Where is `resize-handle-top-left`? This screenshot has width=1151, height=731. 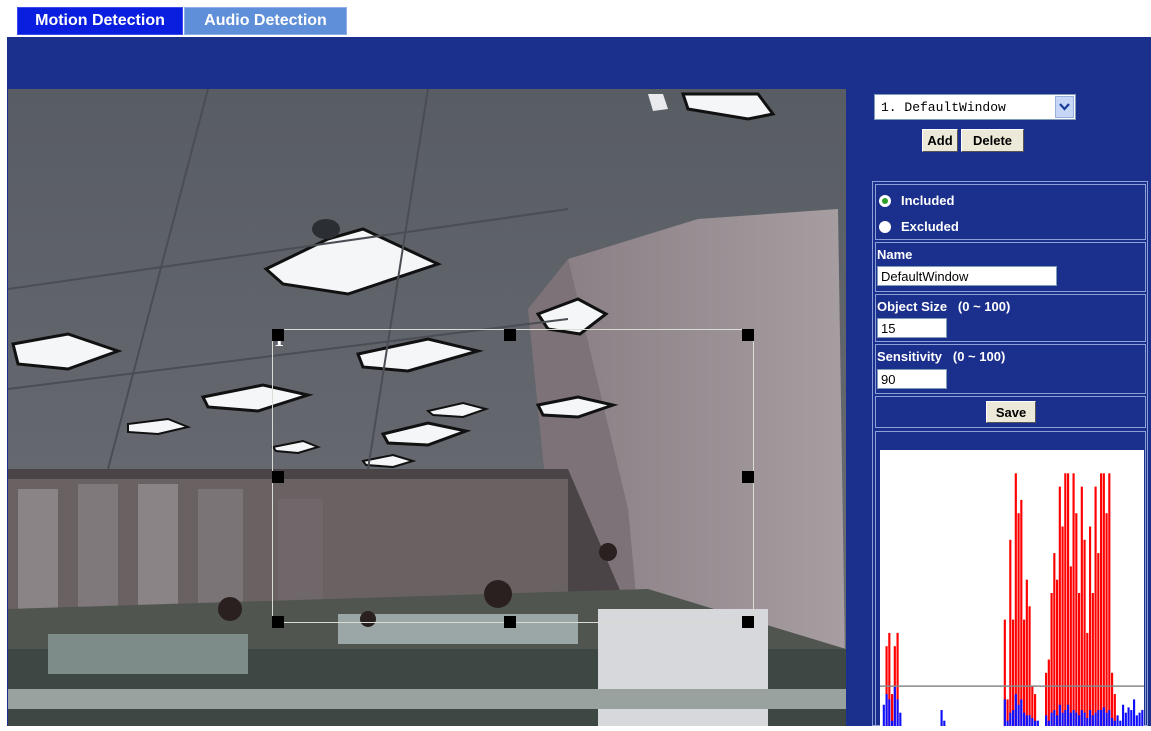 resize-handle-top-left is located at coordinates (278, 335).